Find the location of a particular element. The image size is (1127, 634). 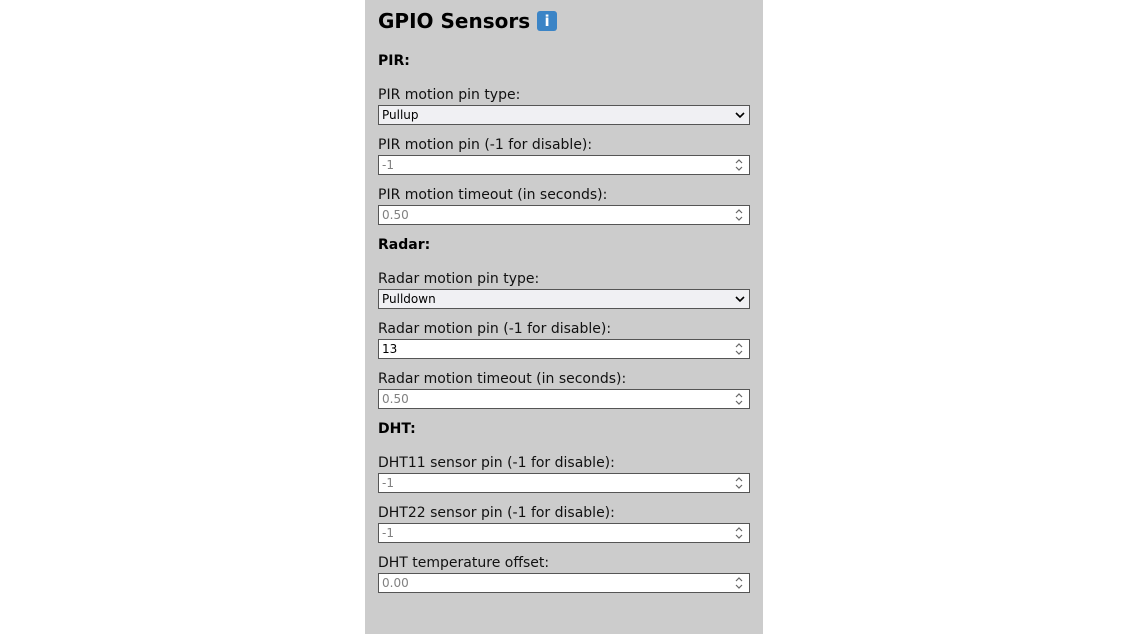

pir-pin-type-field: PIR motion pin type: Pullup is located at coordinates (564, 105).